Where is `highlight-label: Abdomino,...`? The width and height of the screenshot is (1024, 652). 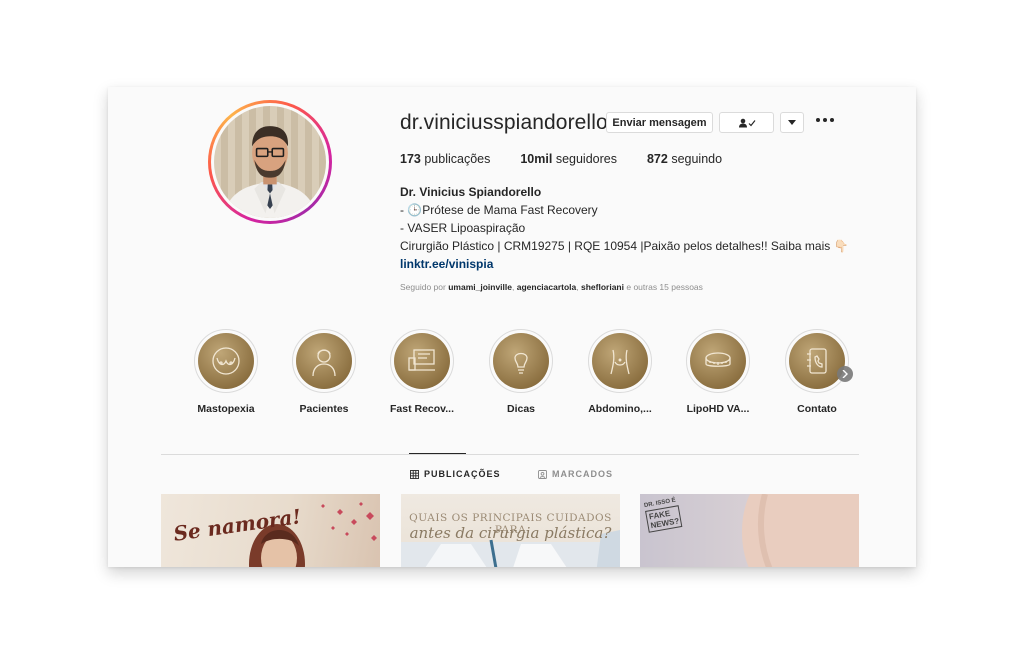 highlight-label: Abdomino,... is located at coordinates (620, 409).